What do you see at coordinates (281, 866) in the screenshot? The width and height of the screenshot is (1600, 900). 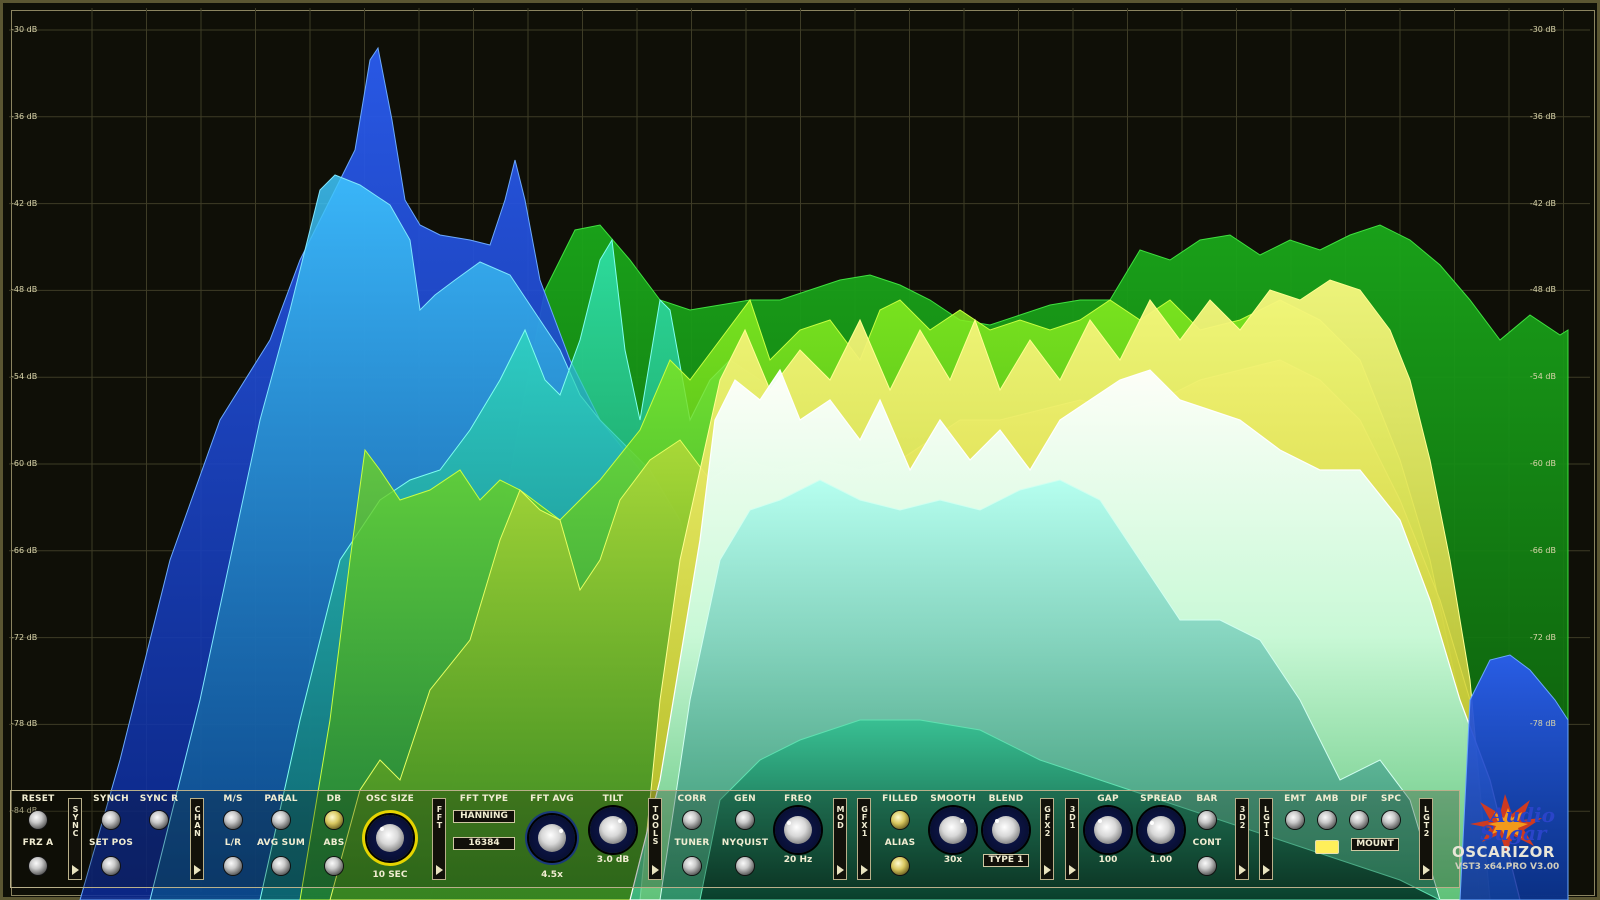 I see `avg-sum-button` at bounding box center [281, 866].